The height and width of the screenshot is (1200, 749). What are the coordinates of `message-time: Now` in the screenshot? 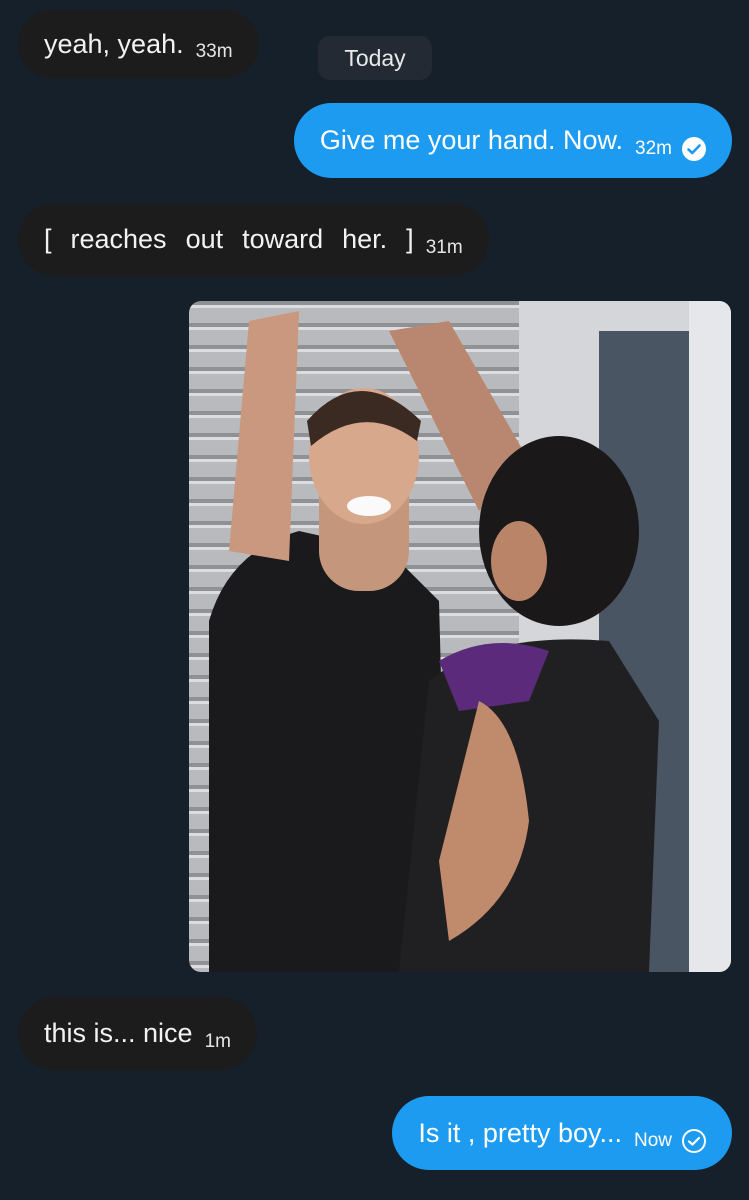 It's located at (652, 1140).